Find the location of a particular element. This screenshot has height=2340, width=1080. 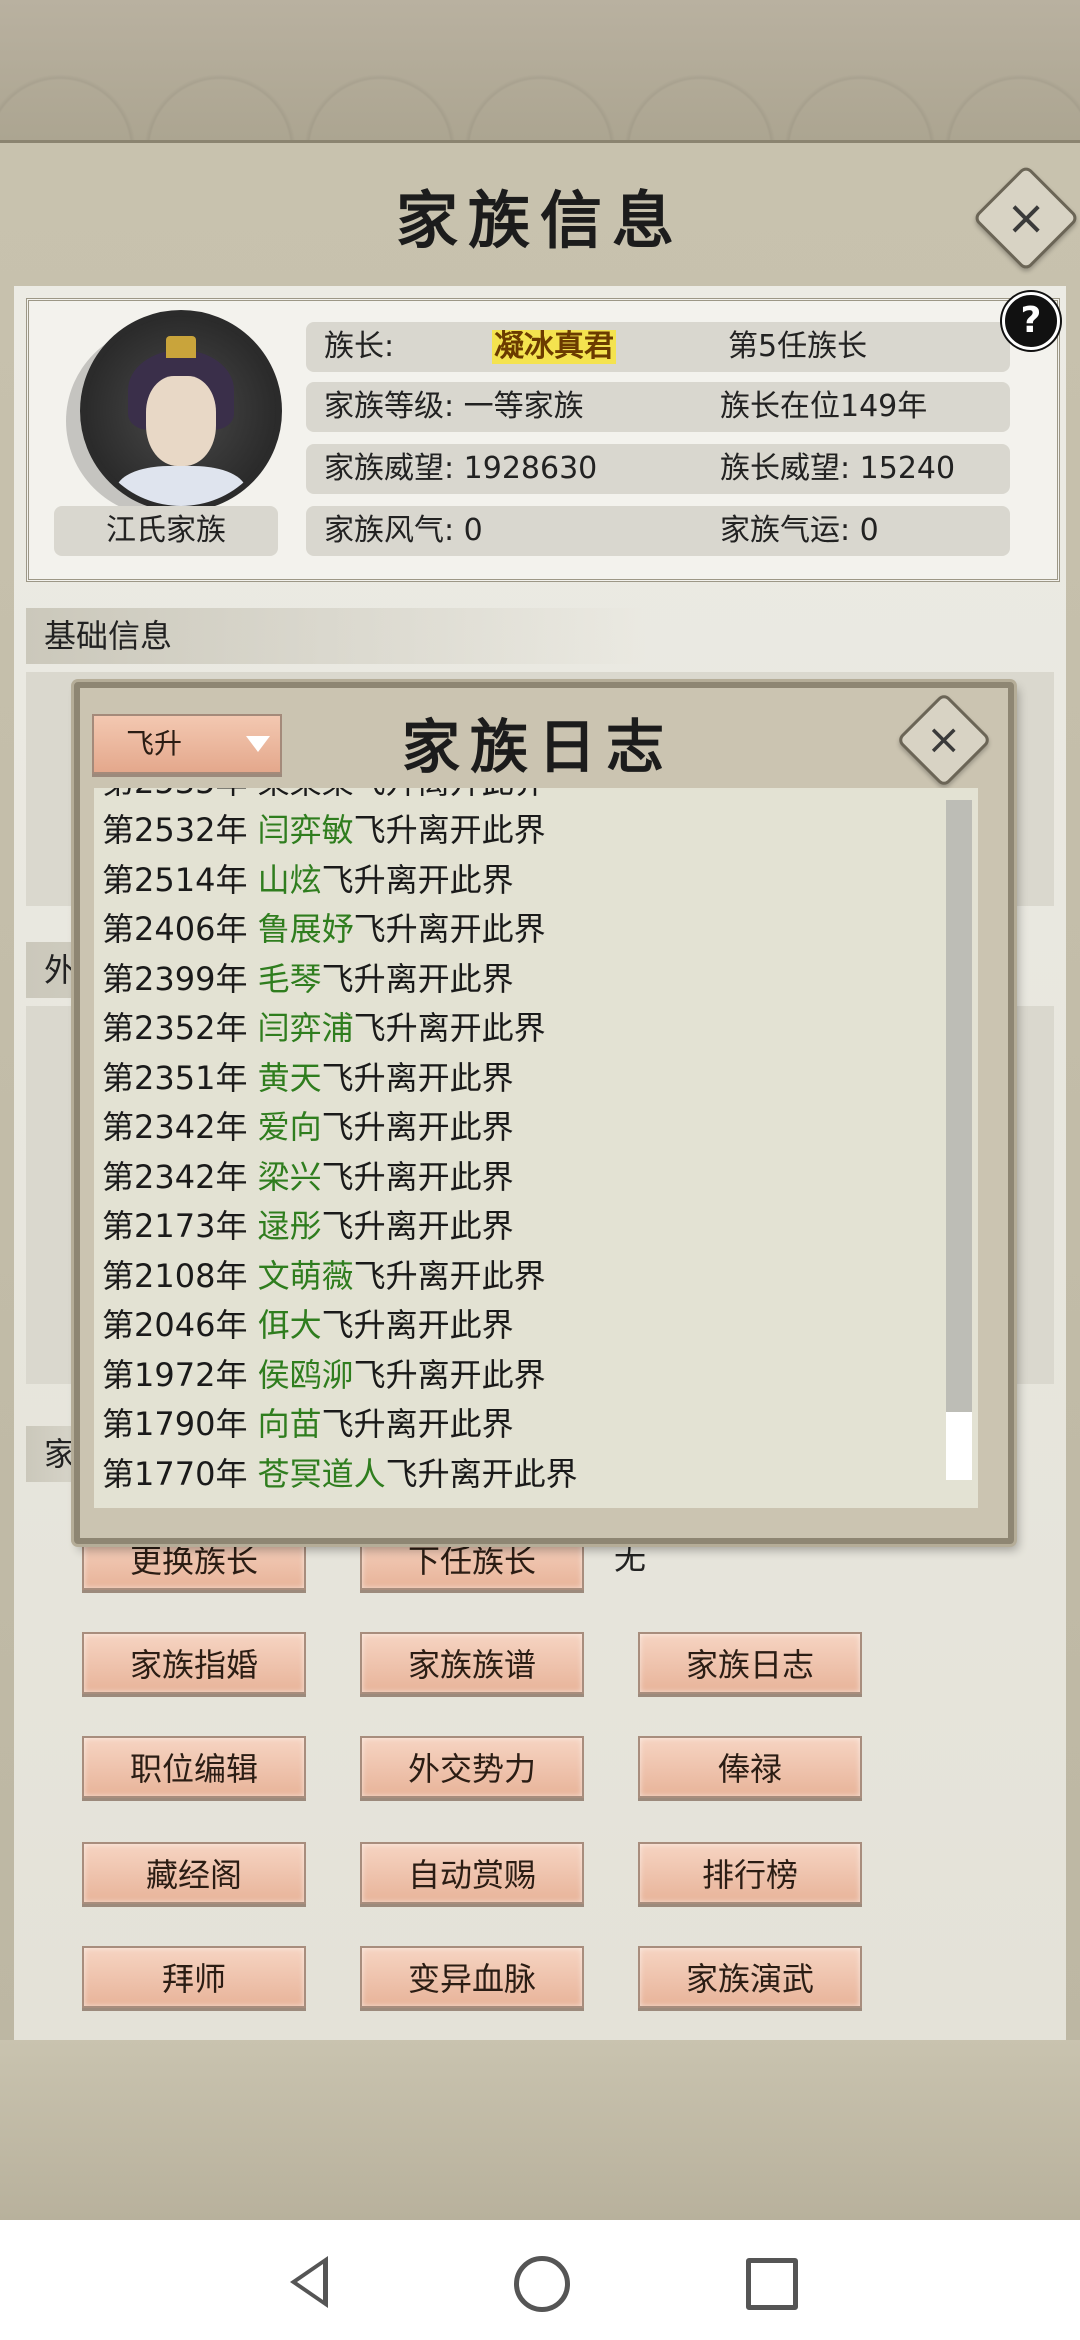

log-scrollbar-thumb is located at coordinates (959, 1446).